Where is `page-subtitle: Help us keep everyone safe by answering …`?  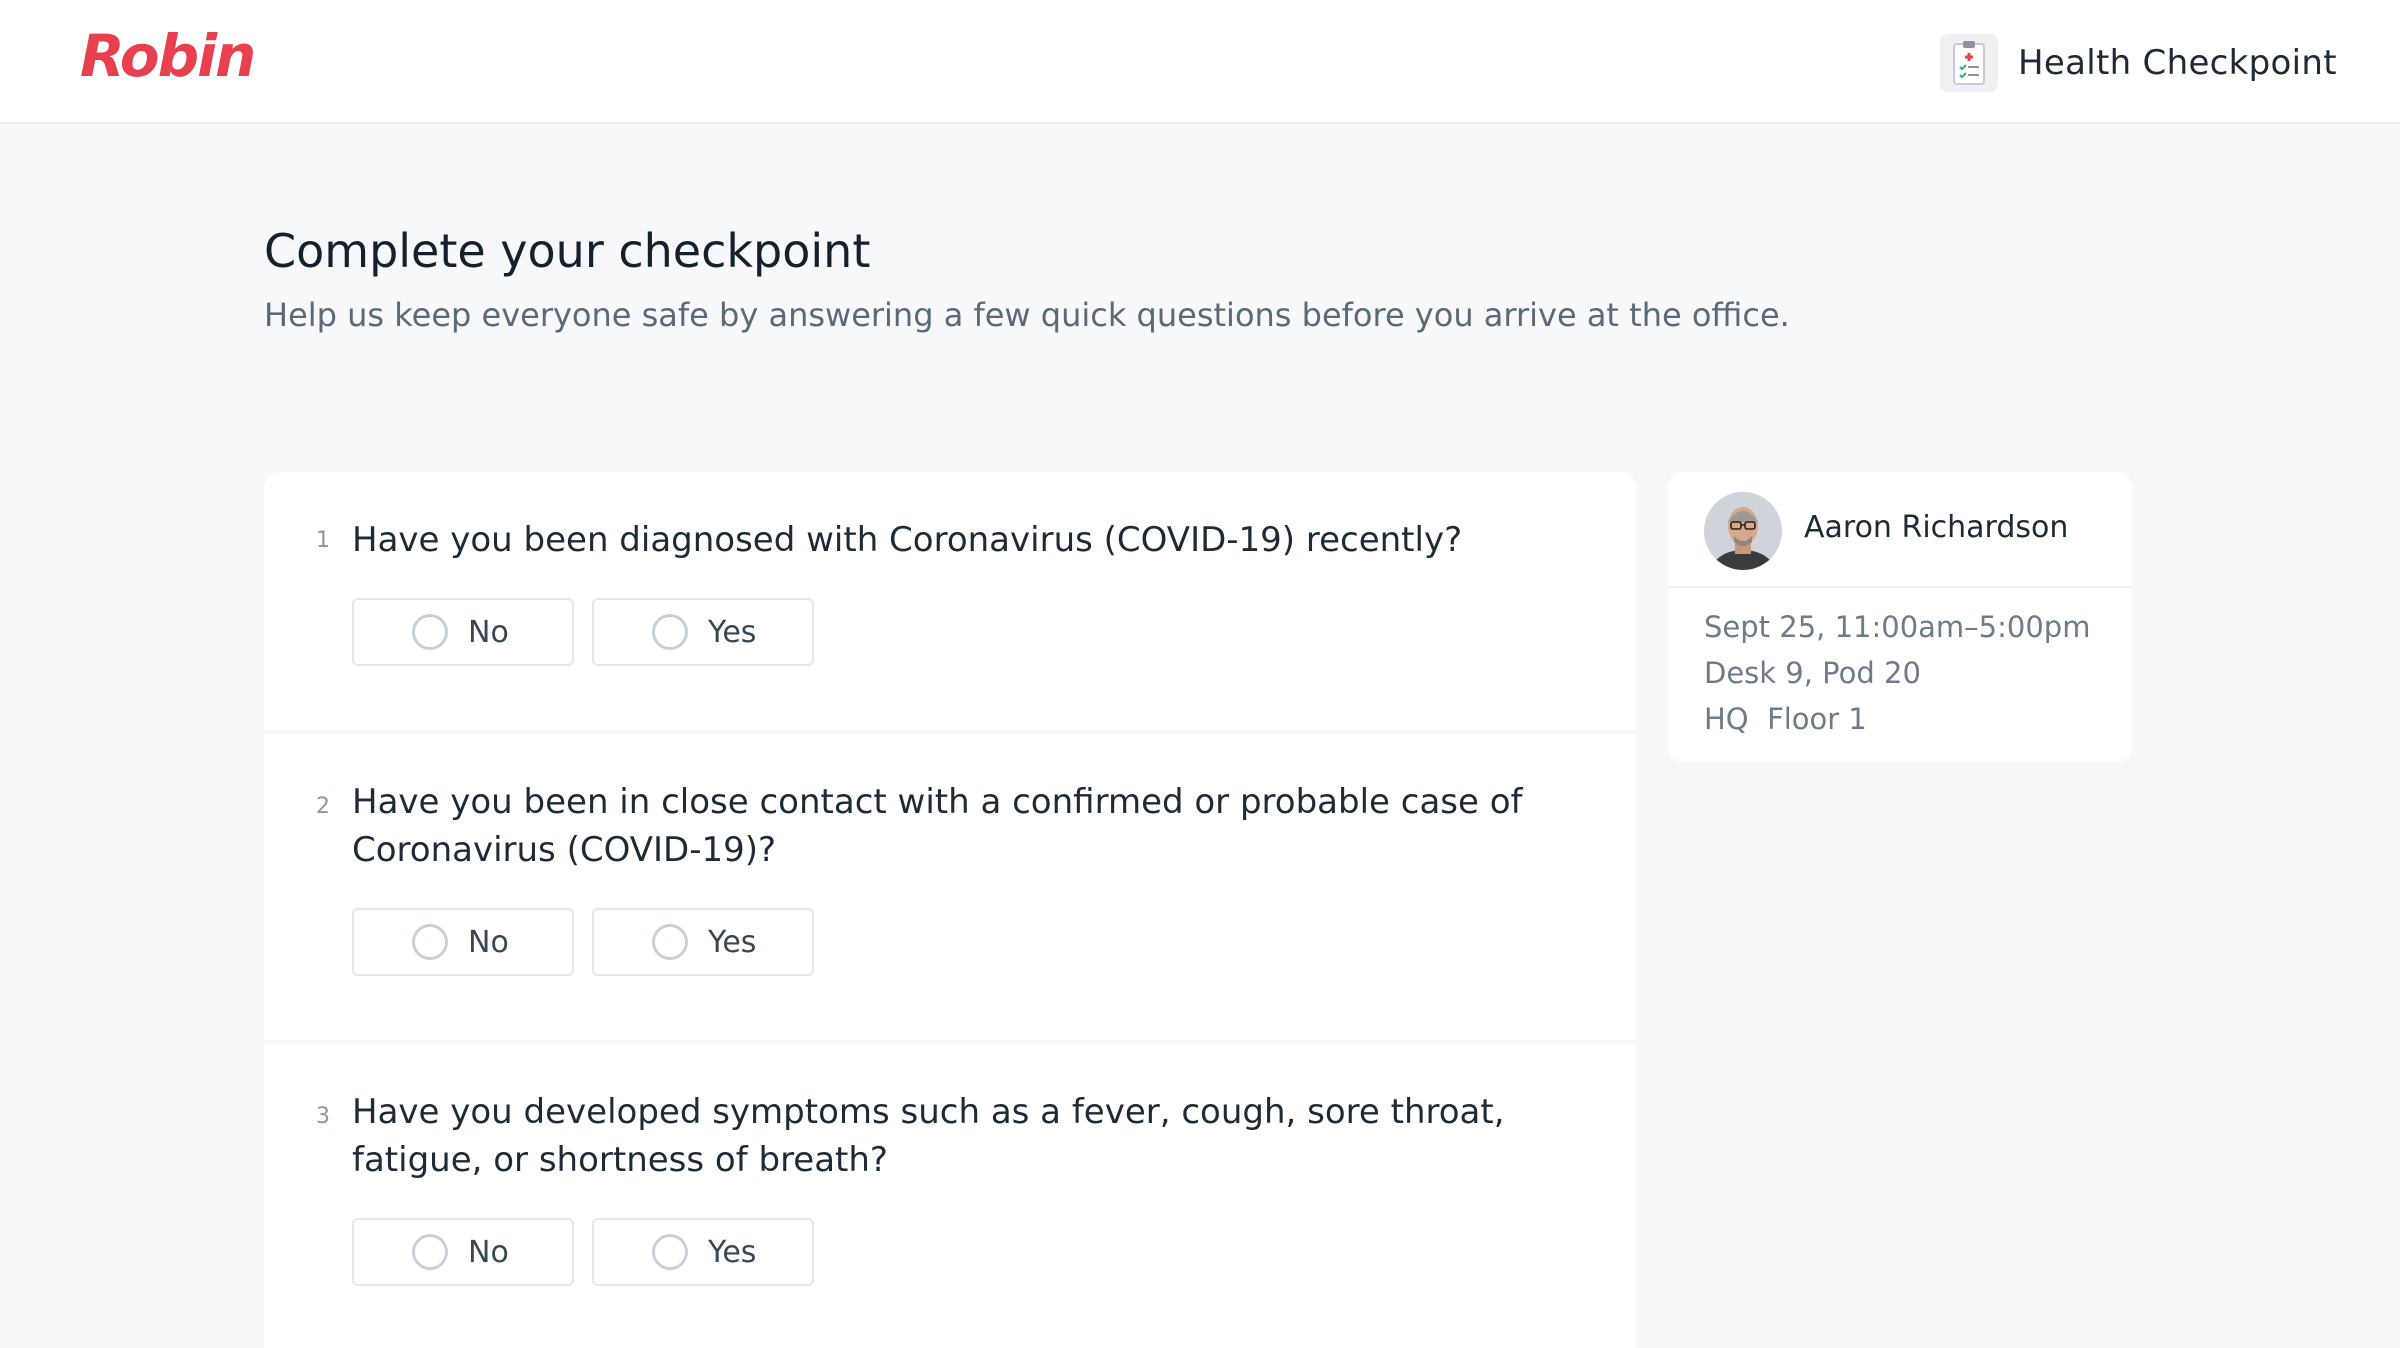
page-subtitle: Help us keep everyone safe by answering … is located at coordinates (1027, 315).